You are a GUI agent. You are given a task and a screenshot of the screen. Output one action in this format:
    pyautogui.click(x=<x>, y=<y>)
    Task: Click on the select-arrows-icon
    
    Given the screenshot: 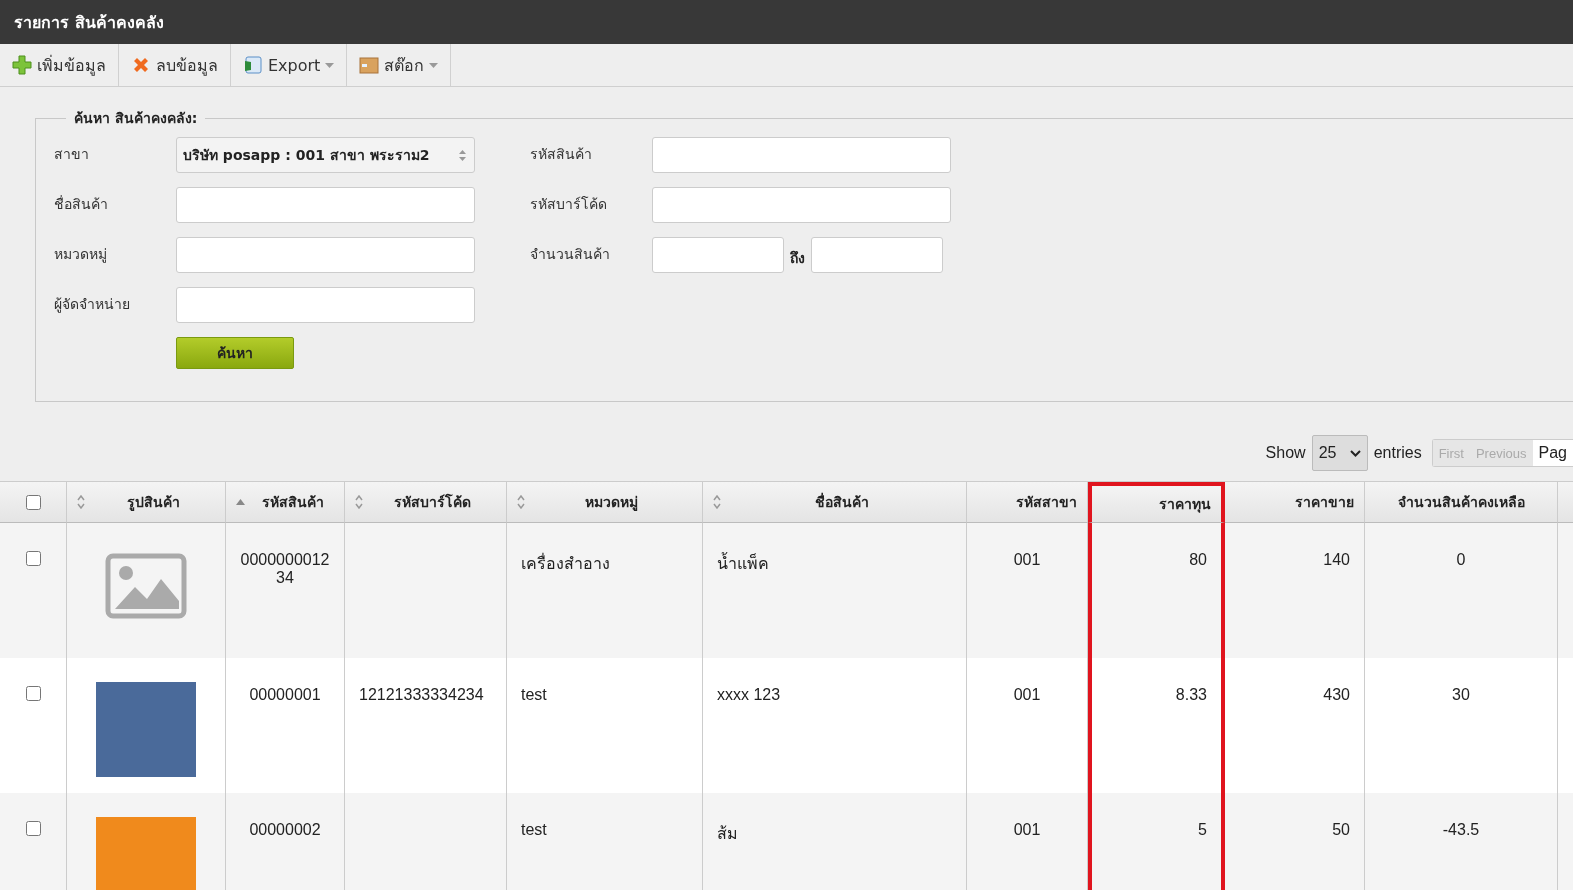 What is the action you would take?
    pyautogui.click(x=462, y=155)
    